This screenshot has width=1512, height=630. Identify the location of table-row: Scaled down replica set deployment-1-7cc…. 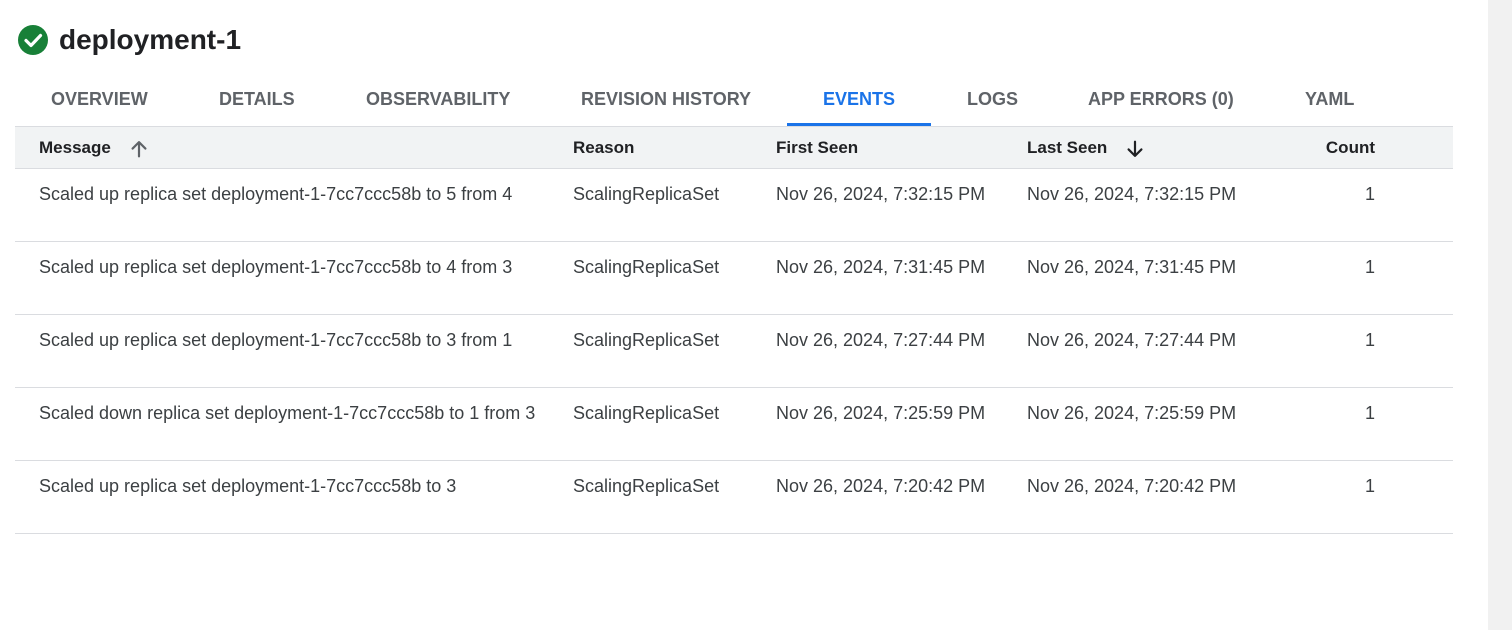
(734, 424).